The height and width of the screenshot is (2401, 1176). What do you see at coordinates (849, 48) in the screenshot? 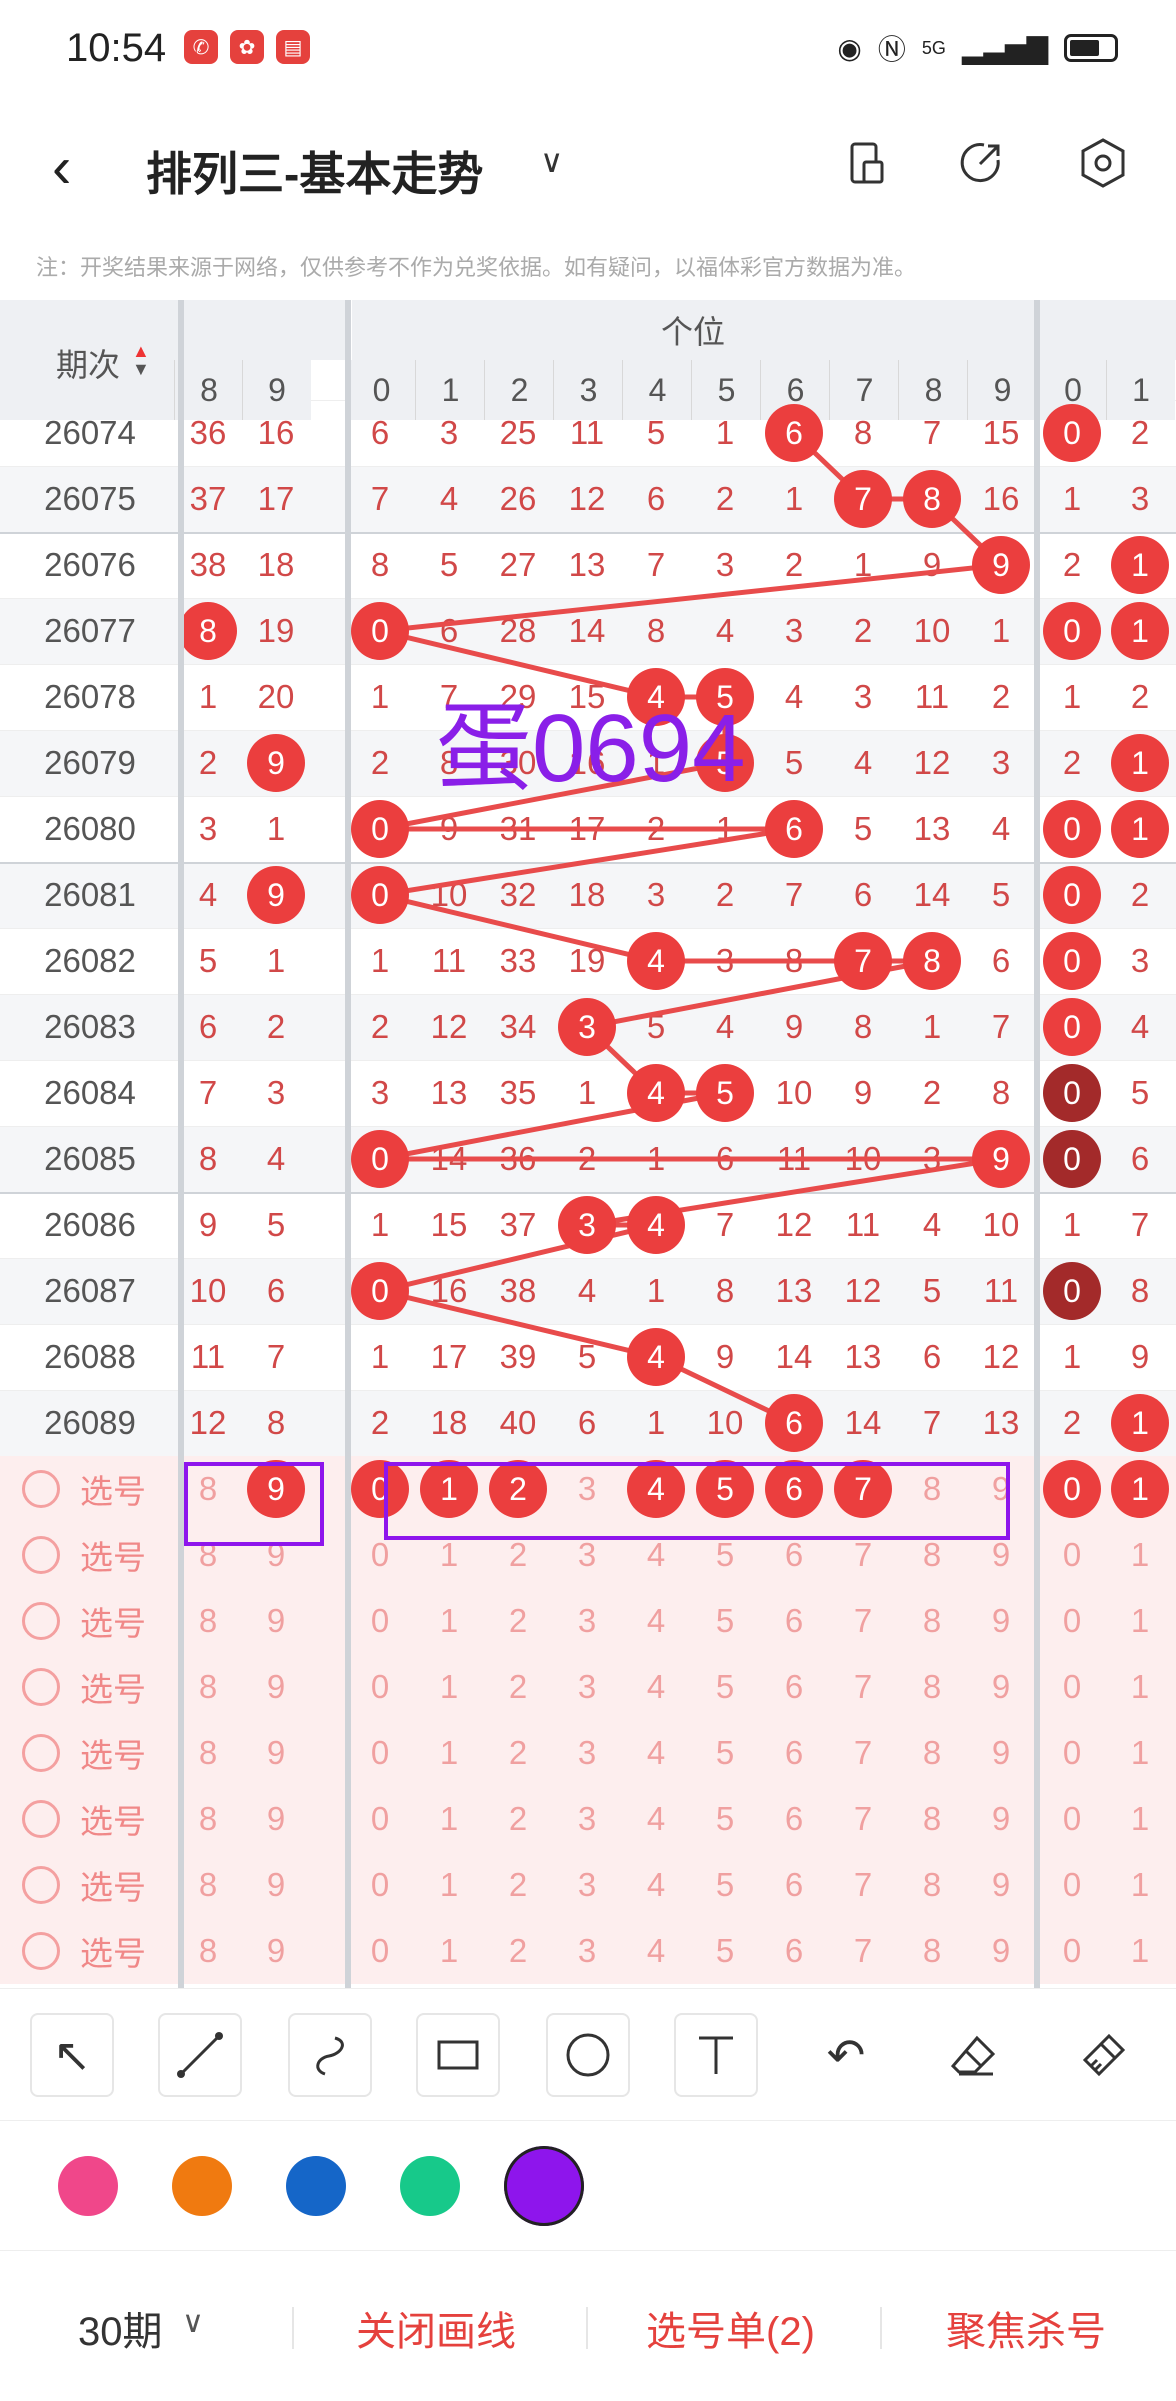
I see `eye-icon: ◉` at bounding box center [849, 48].